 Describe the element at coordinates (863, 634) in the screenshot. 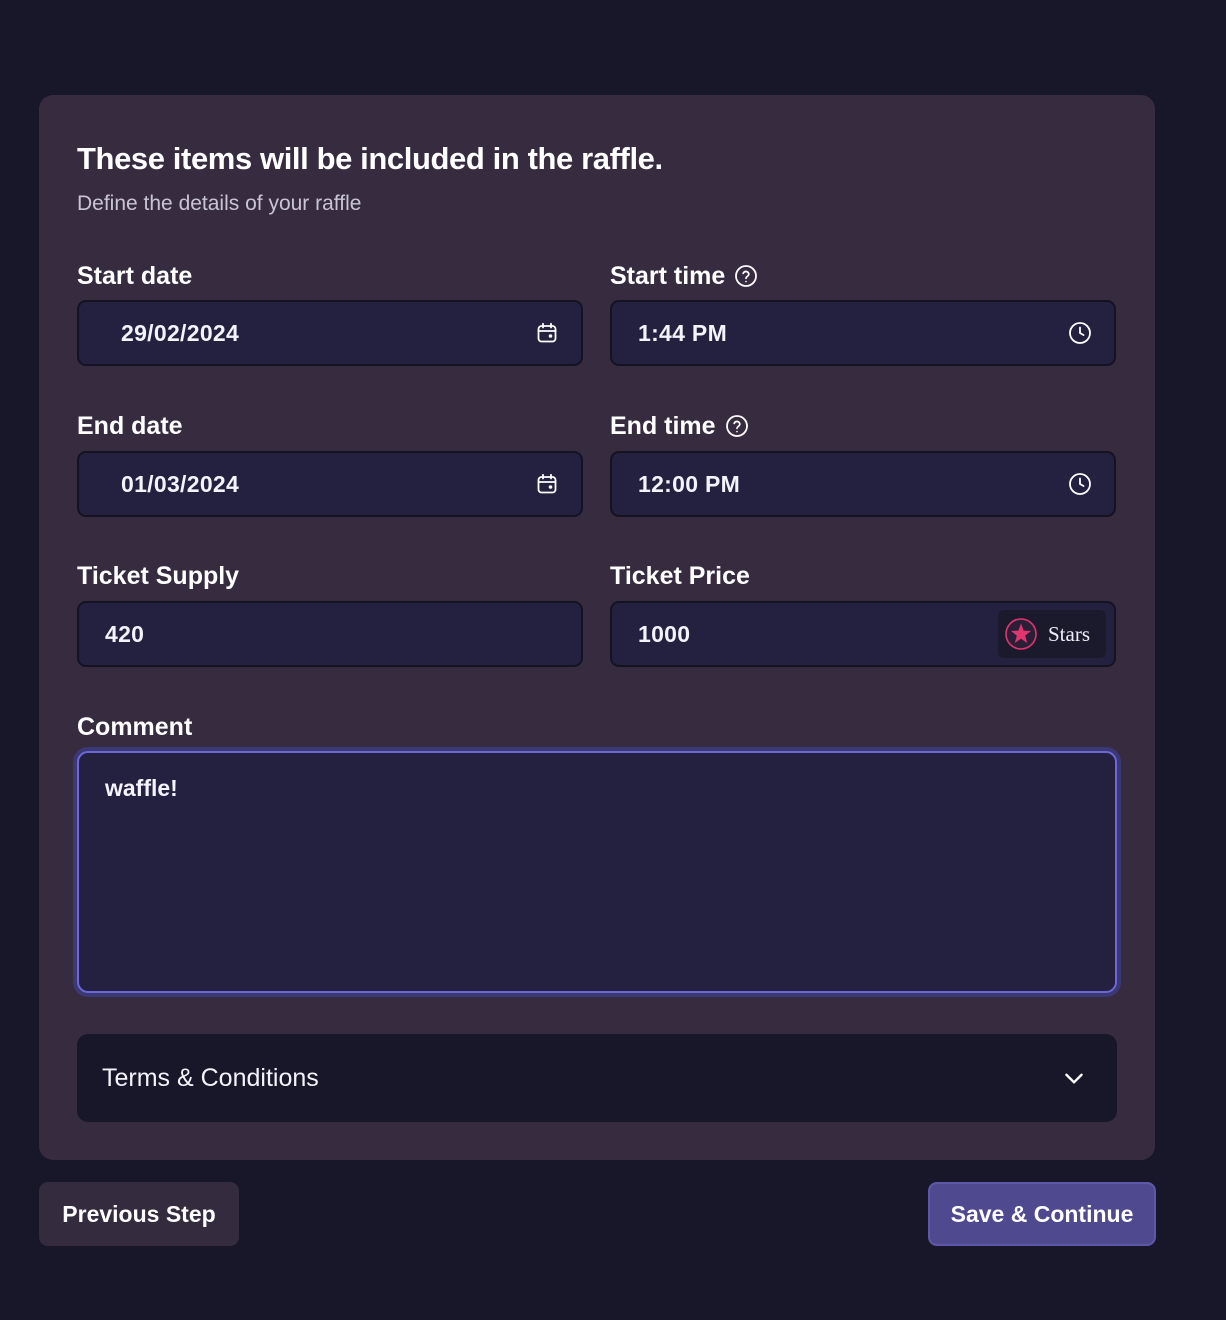

I see `ticket-price-input: 1000 Stars` at that location.